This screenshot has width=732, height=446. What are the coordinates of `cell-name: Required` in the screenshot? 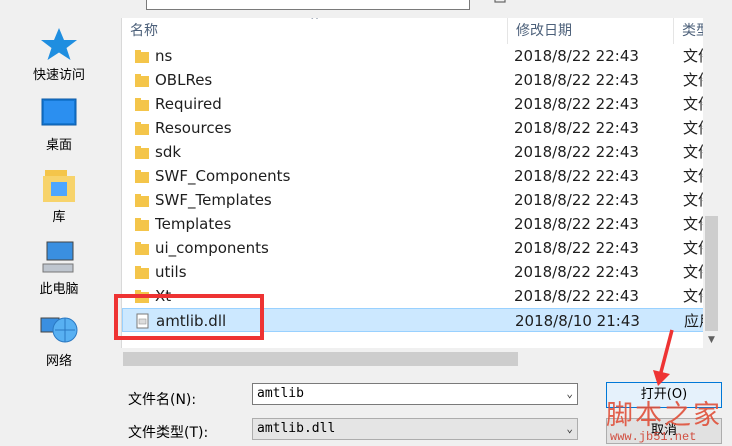 It's located at (188, 104).